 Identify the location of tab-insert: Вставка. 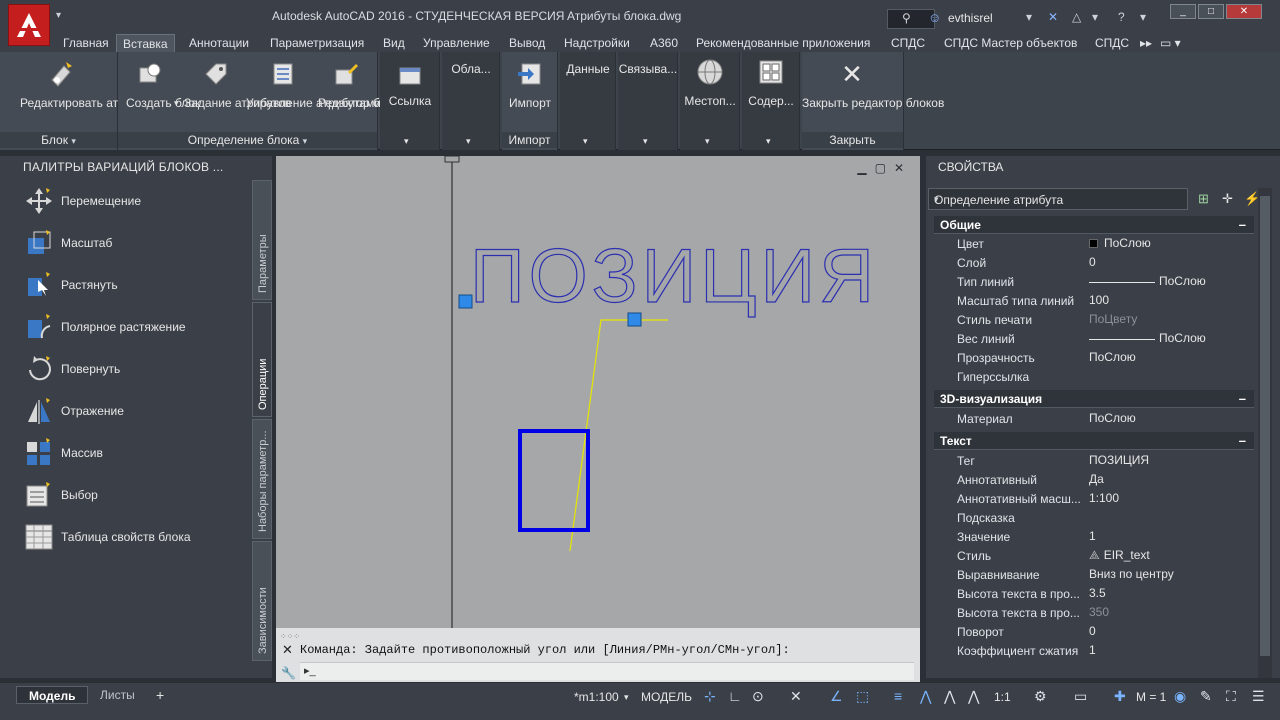
(145, 43).